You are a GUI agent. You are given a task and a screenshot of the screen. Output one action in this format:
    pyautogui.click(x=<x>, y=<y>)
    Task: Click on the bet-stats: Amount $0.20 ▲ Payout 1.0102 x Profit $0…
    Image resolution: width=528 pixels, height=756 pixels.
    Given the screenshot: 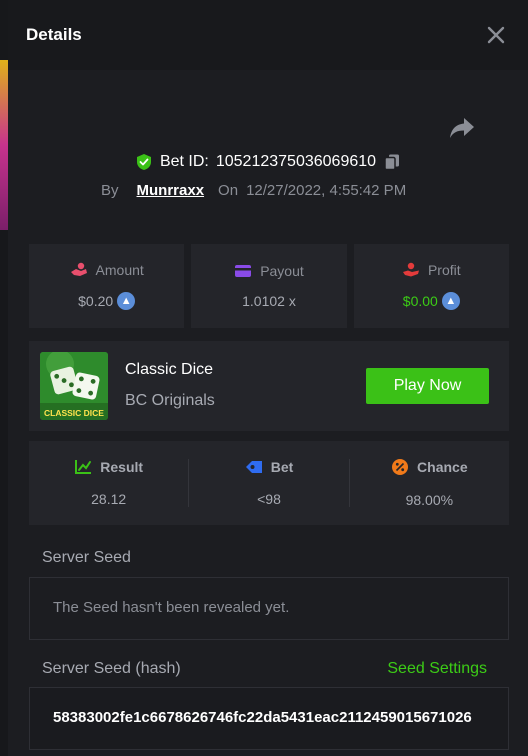 What is the action you would take?
    pyautogui.click(x=269, y=286)
    